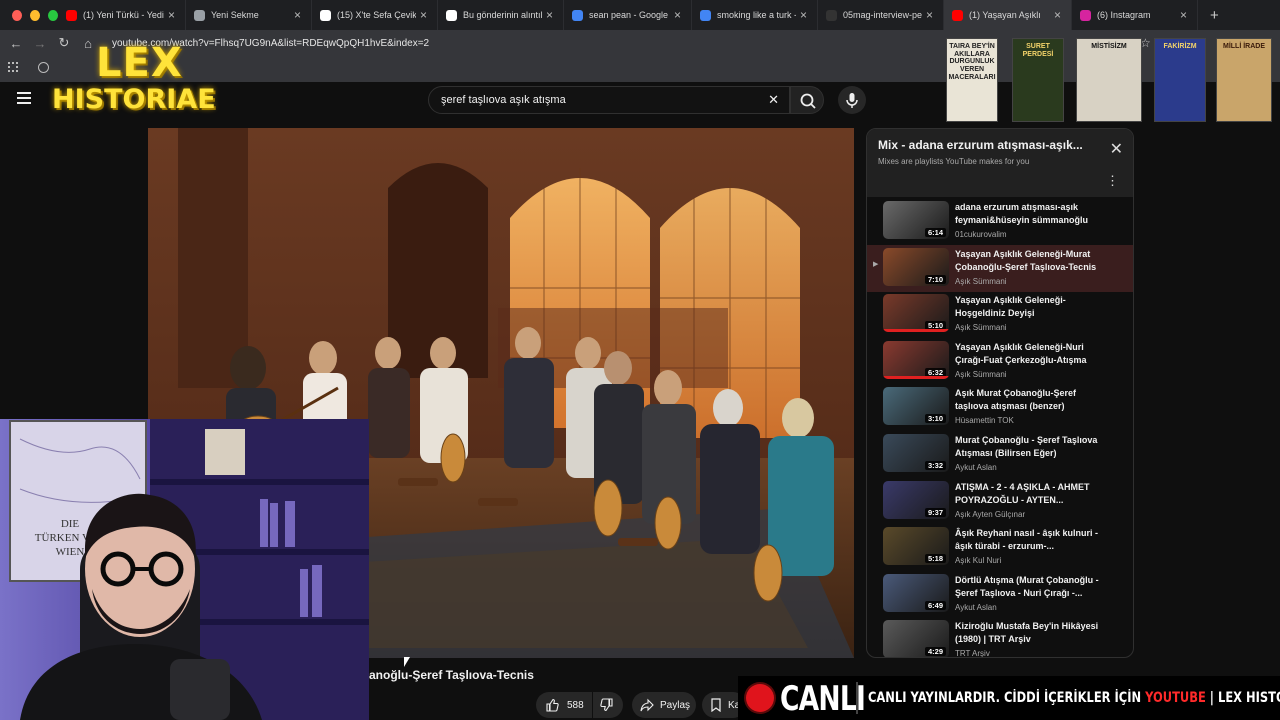  Describe the element at coordinates (13, 67) in the screenshot. I see `apps-grid-icon` at that location.